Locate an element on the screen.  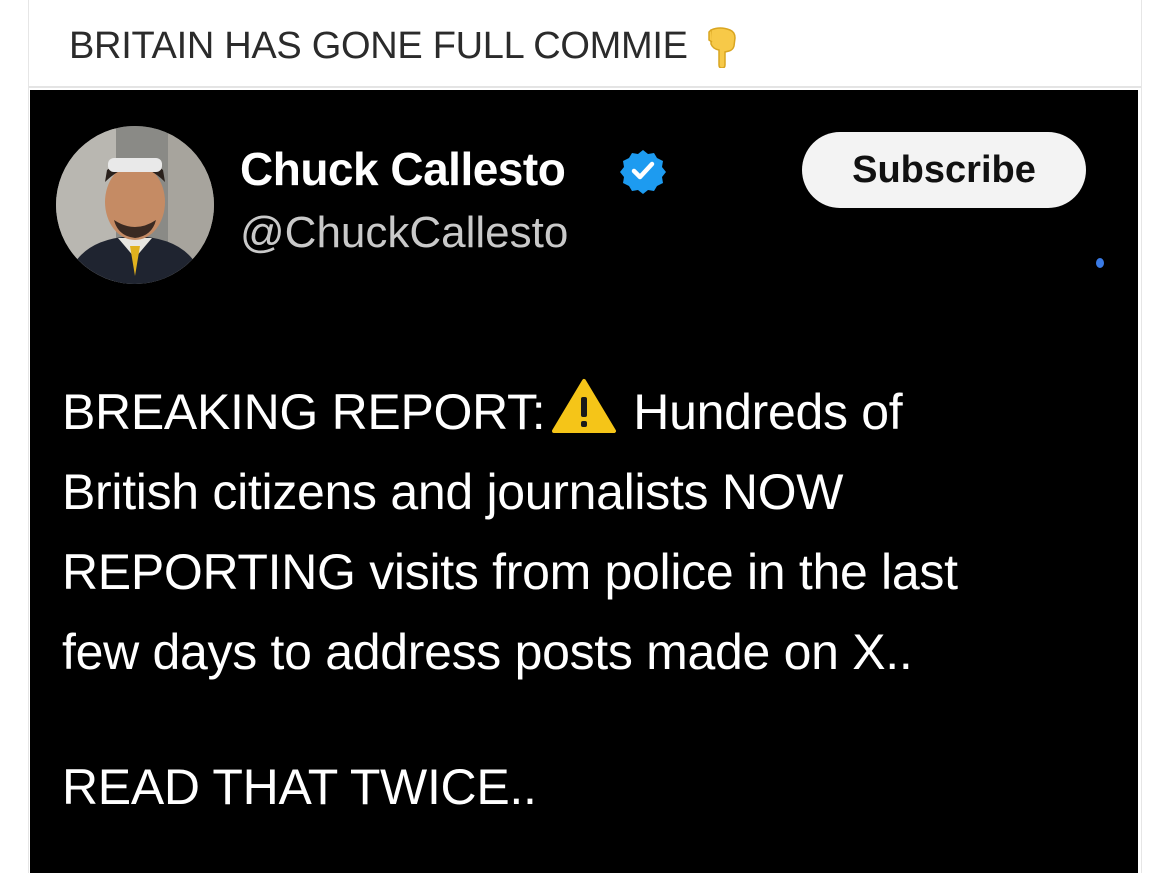
tweet-line: BREAKING REPORT: Hundreds of is located at coordinates (592, 412).